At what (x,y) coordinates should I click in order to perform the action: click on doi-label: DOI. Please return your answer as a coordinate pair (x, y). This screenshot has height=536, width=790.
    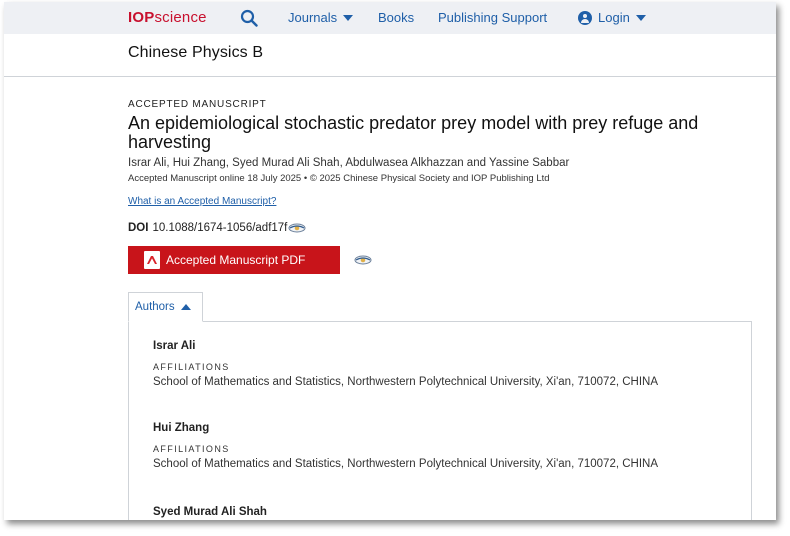
    Looking at the image, I should click on (138, 228).